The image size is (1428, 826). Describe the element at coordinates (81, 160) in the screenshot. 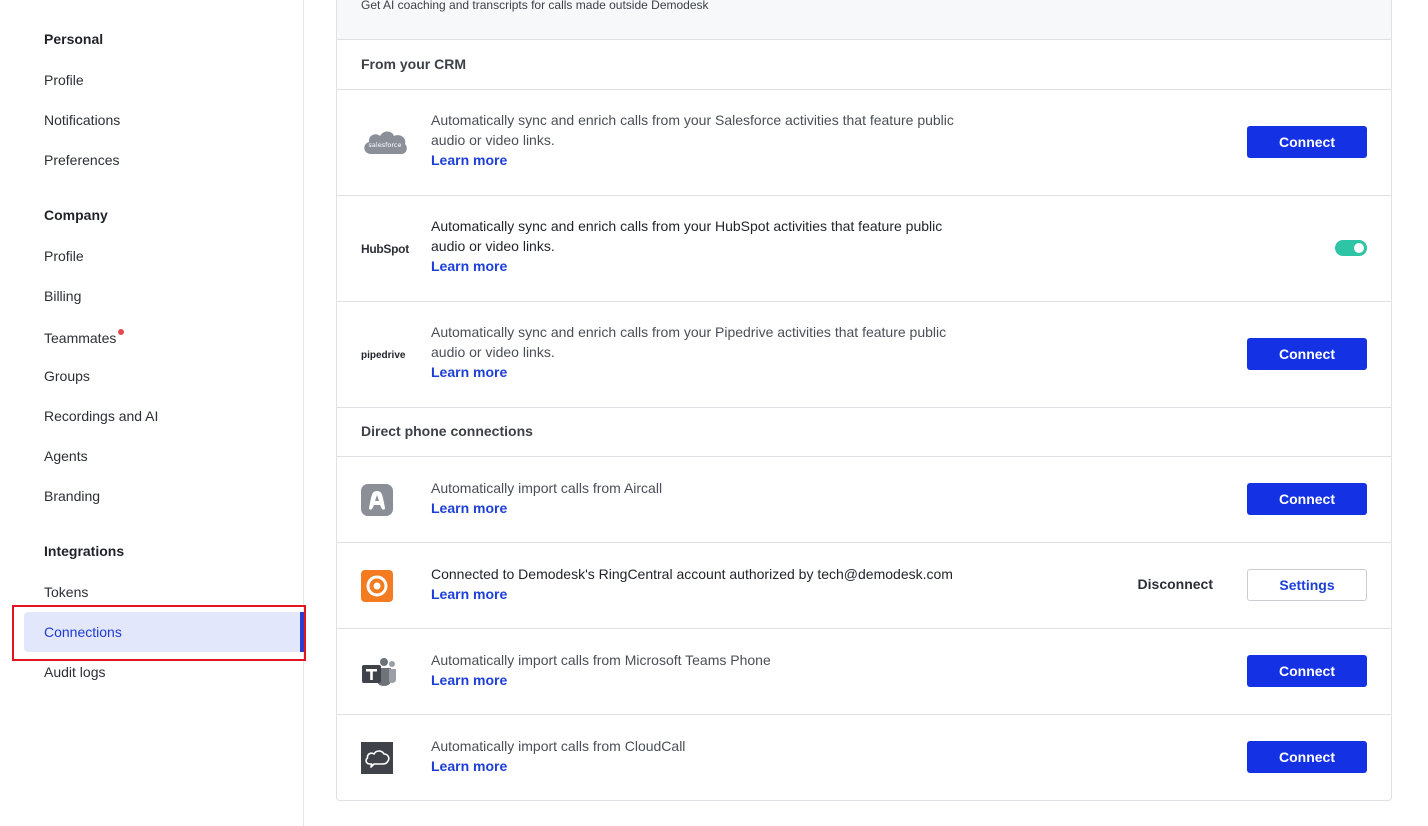

I see `sidebar-item-preferences: Preferences` at that location.